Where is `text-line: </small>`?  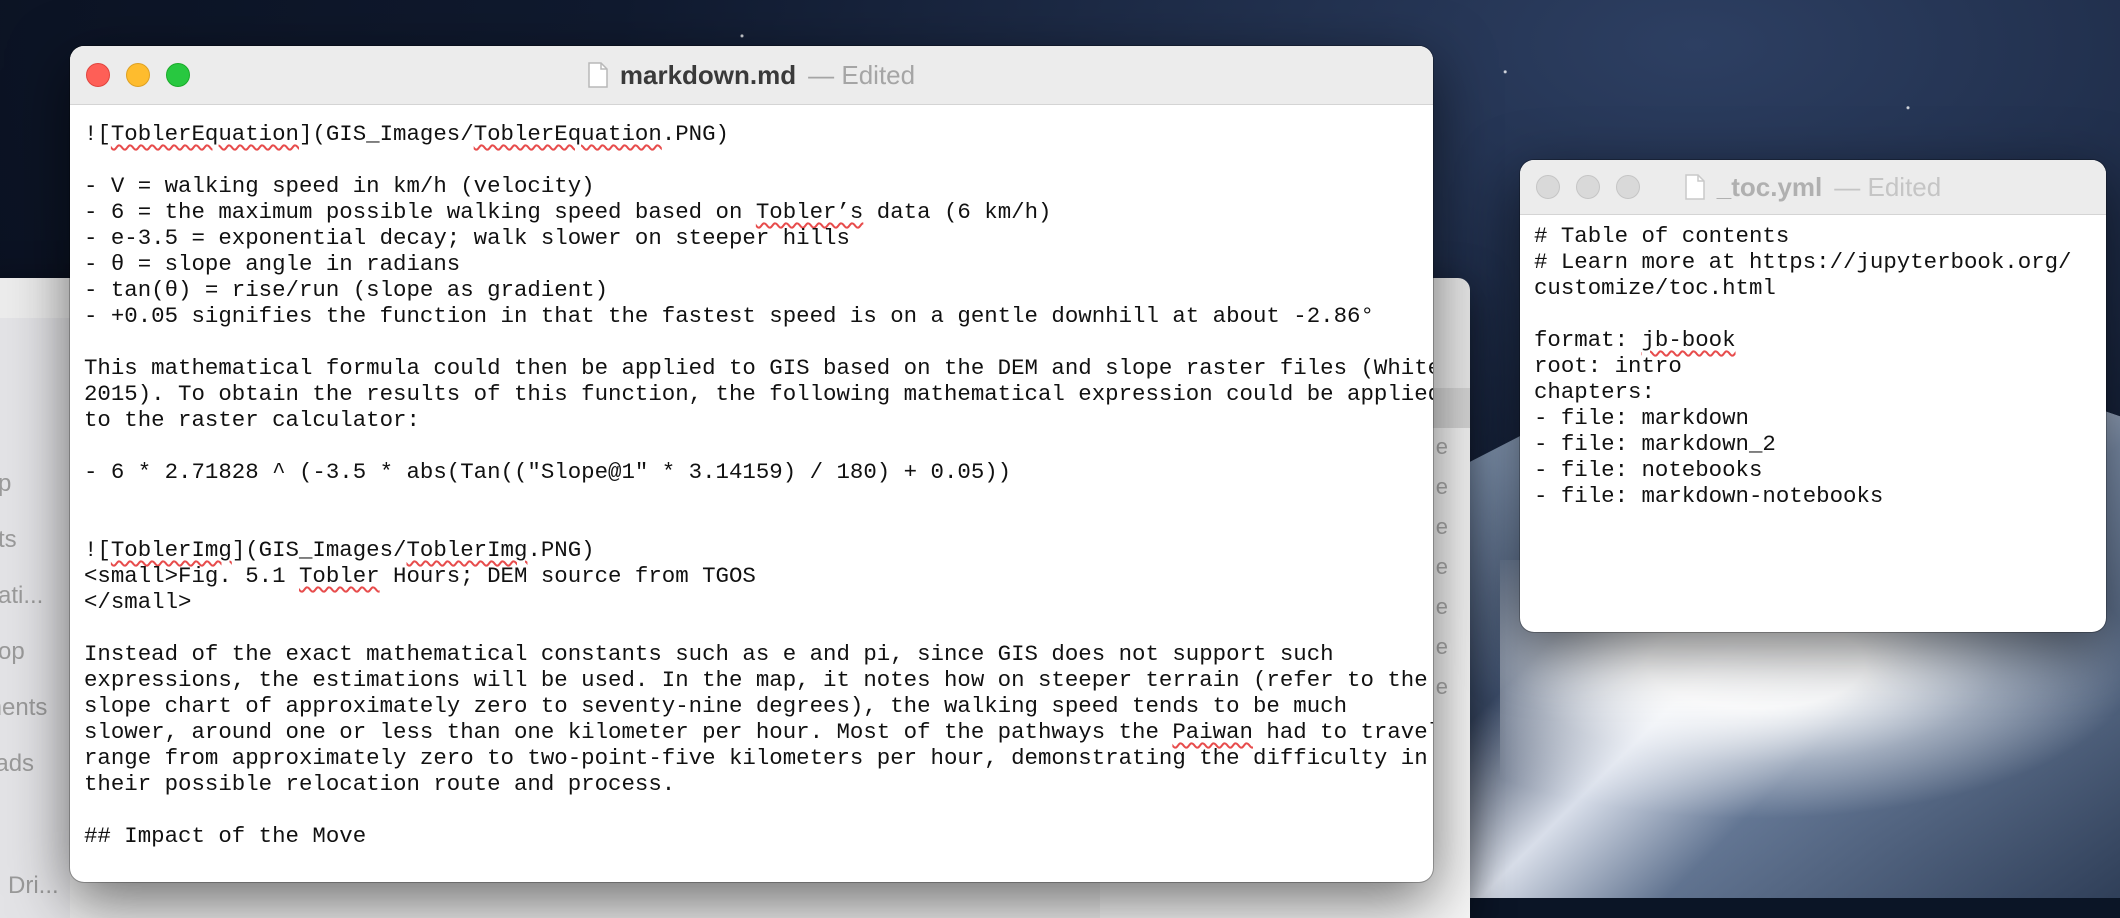 text-line: </small> is located at coordinates (751, 602).